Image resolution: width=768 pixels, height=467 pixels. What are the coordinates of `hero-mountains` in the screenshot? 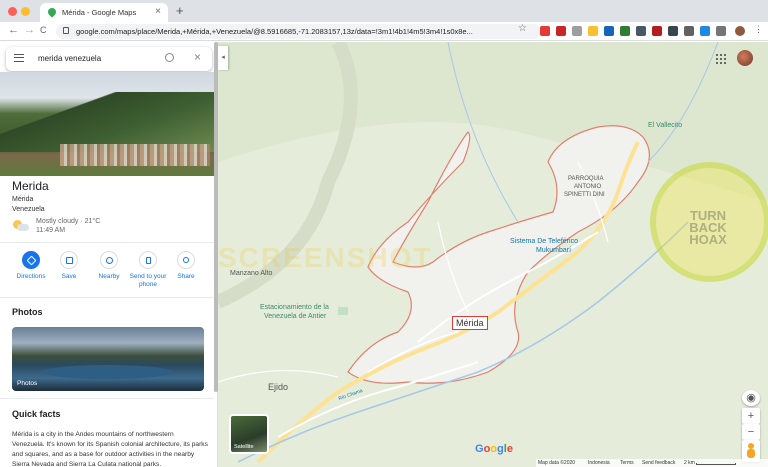 It's located at (107, 122).